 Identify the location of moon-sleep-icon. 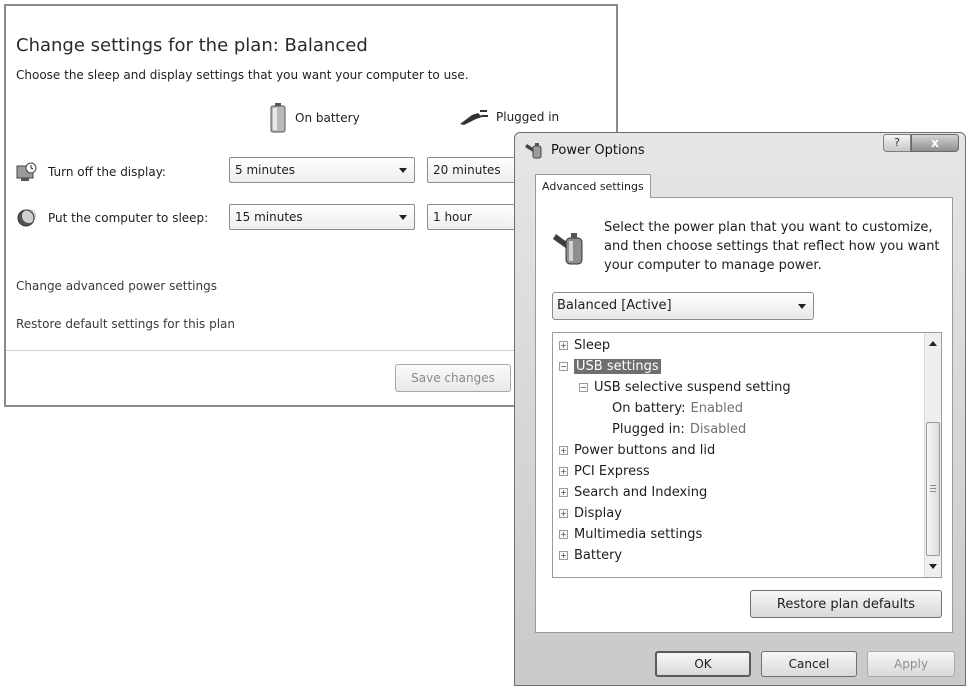
(26, 218).